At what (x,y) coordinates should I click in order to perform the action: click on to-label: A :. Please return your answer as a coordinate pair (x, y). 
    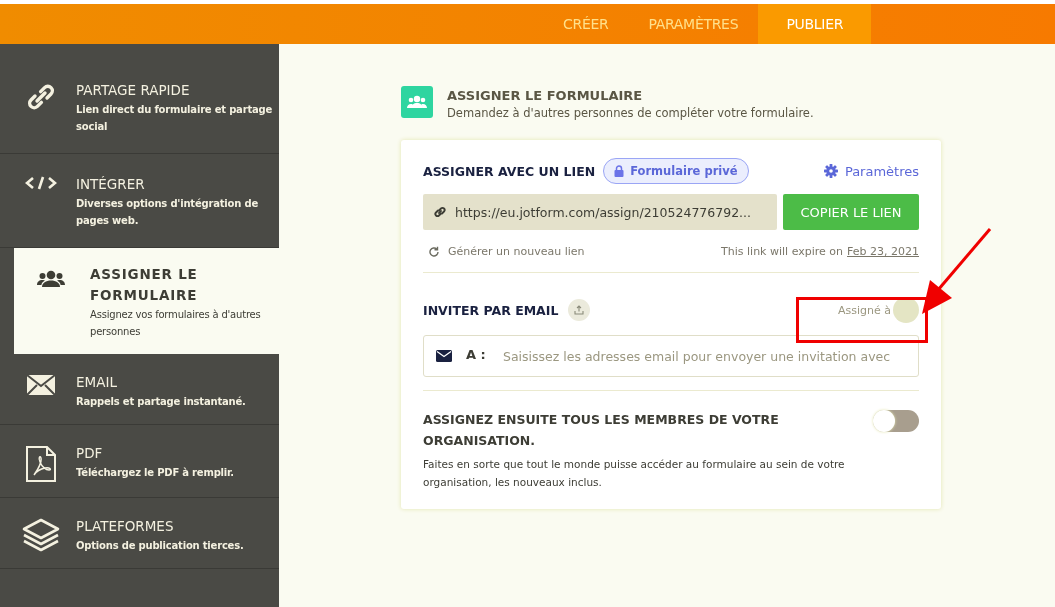
    Looking at the image, I should click on (476, 354).